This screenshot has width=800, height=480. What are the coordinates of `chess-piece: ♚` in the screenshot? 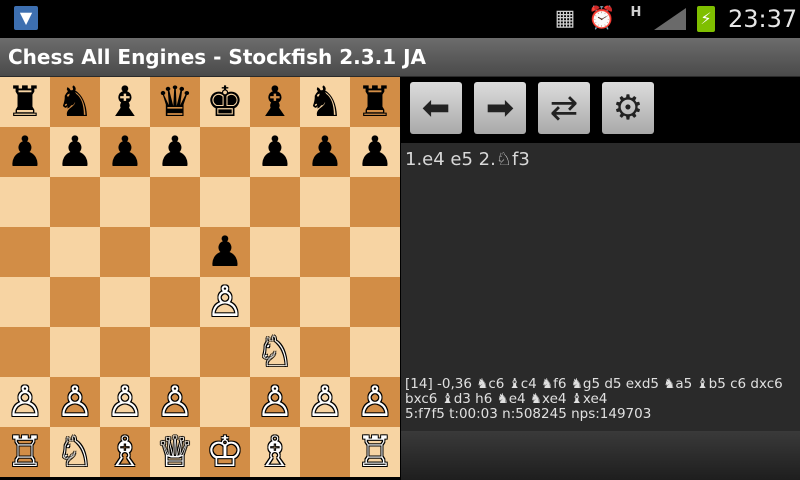 It's located at (225, 102).